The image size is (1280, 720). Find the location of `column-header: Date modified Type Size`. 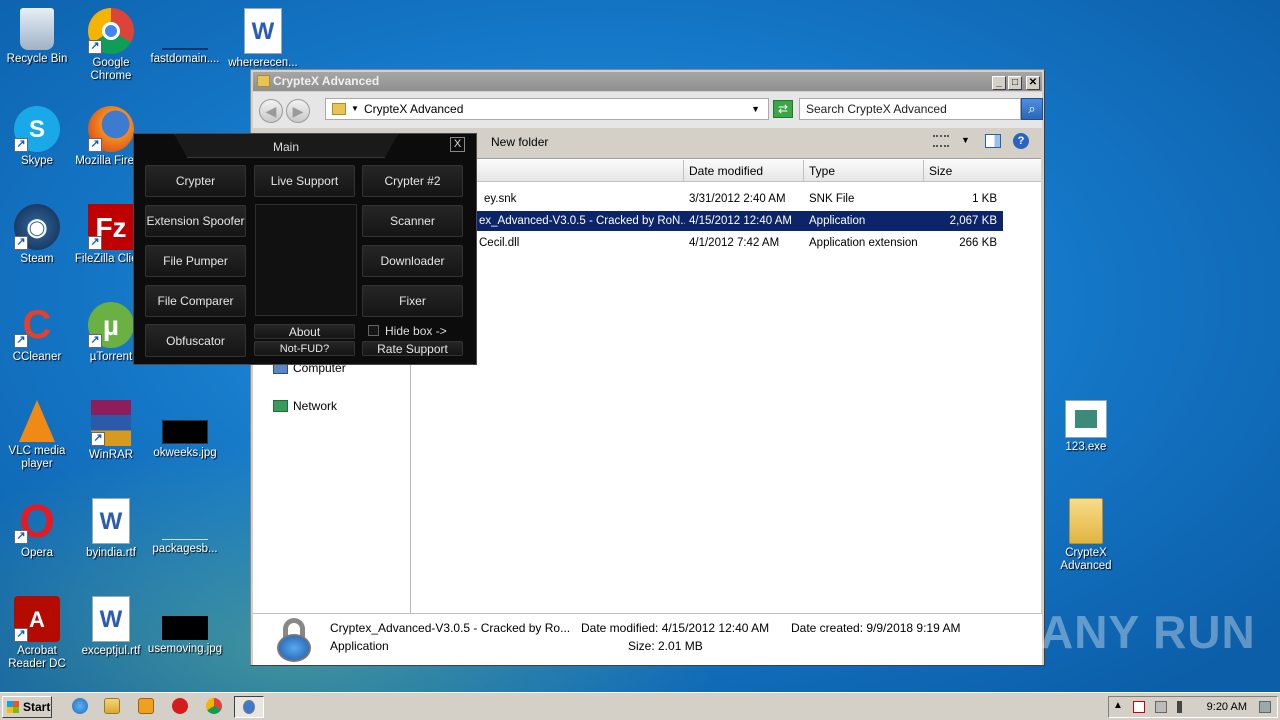

column-header: Date modified Type Size is located at coordinates (727, 171).